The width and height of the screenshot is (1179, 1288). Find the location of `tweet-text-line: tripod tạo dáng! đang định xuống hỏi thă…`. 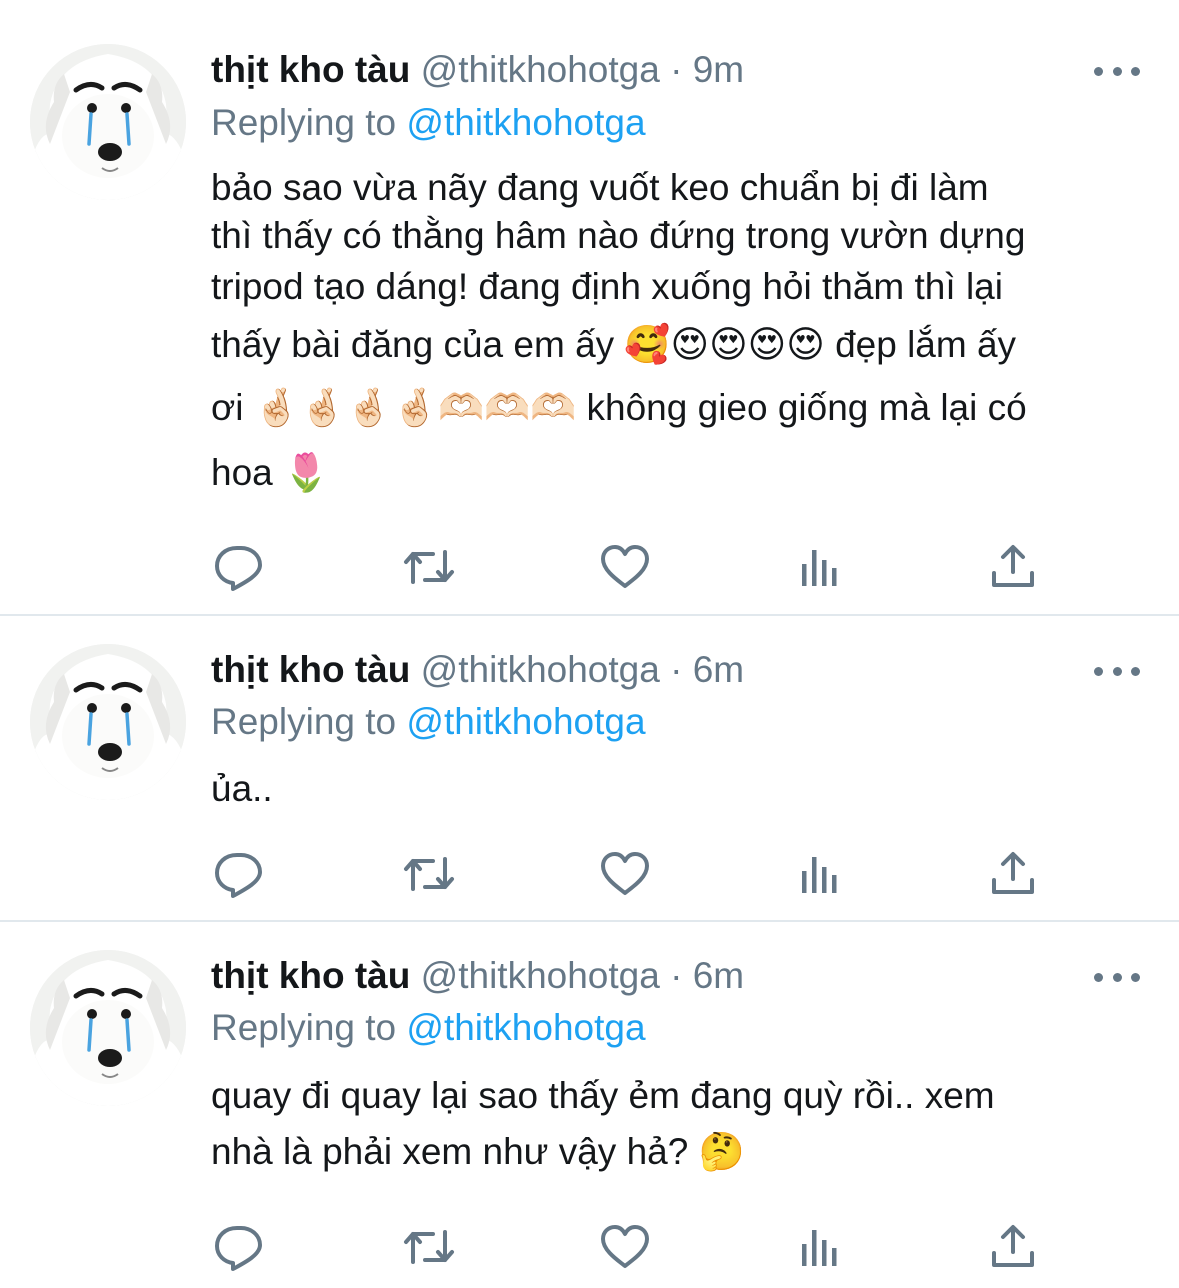

tweet-text-line: tripod tạo dáng! đang định xuống hỏi thă… is located at coordinates (607, 286).